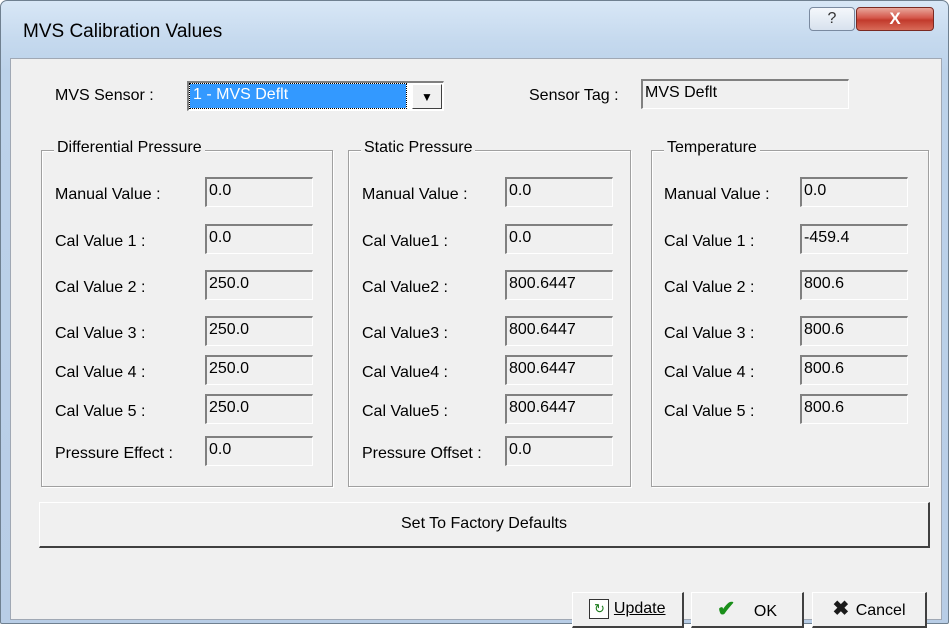  I want to click on sp-row-label: Cal Value2 :, so click(405, 287).